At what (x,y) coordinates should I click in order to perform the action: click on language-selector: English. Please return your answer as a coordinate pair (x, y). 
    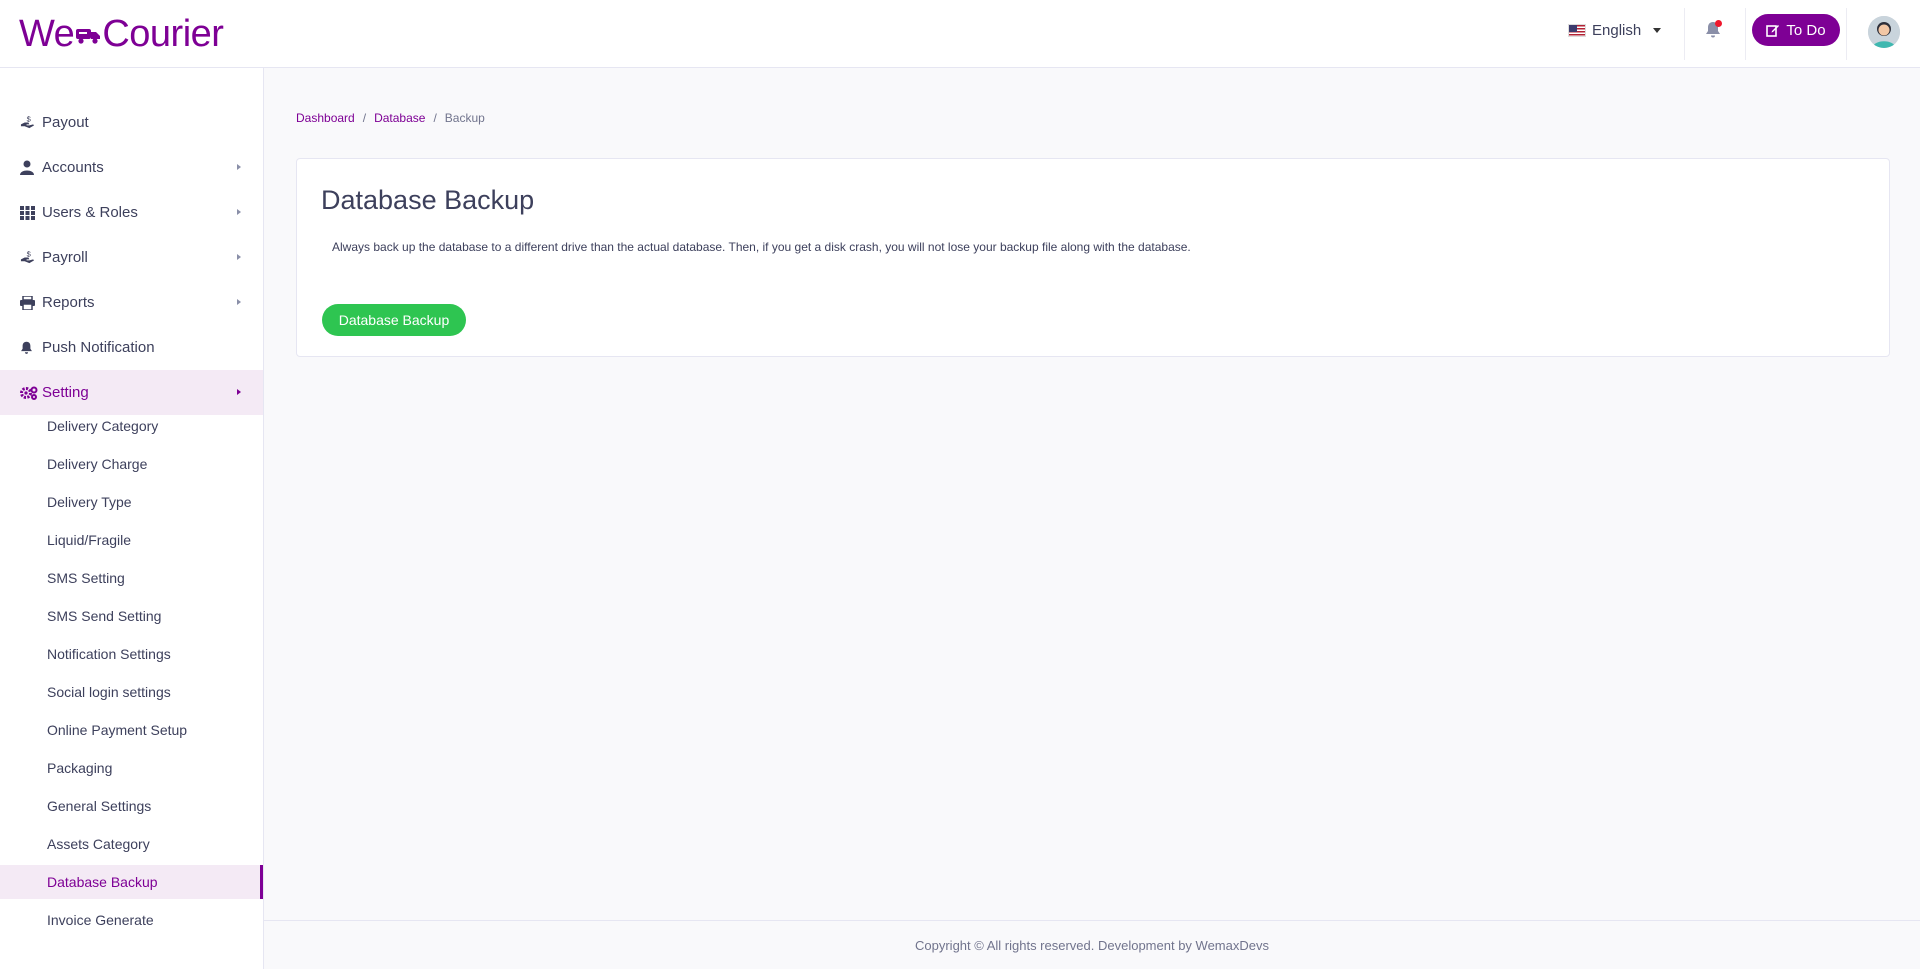
    Looking at the image, I should click on (1615, 30).